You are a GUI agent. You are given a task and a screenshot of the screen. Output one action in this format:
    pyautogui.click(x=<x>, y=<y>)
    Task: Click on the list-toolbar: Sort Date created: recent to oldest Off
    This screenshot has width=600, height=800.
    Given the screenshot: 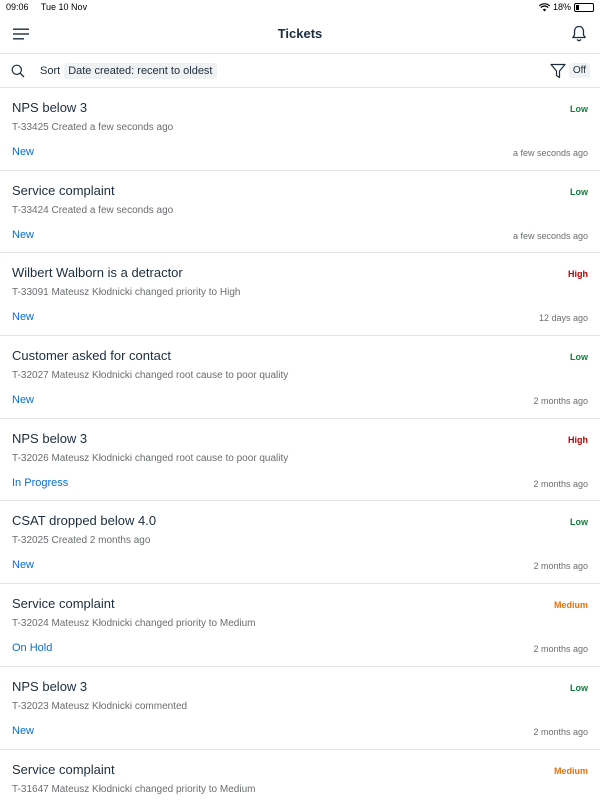 What is the action you would take?
    pyautogui.click(x=300, y=71)
    